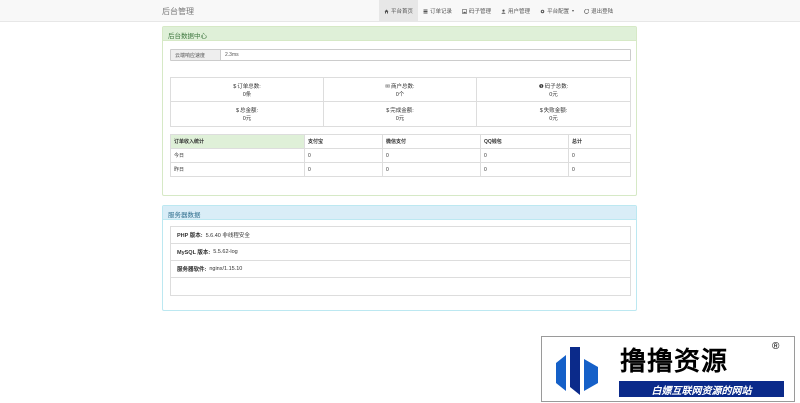 This screenshot has height=403, width=800. I want to click on nav-item-logout: 退出登陆, so click(598, 11).